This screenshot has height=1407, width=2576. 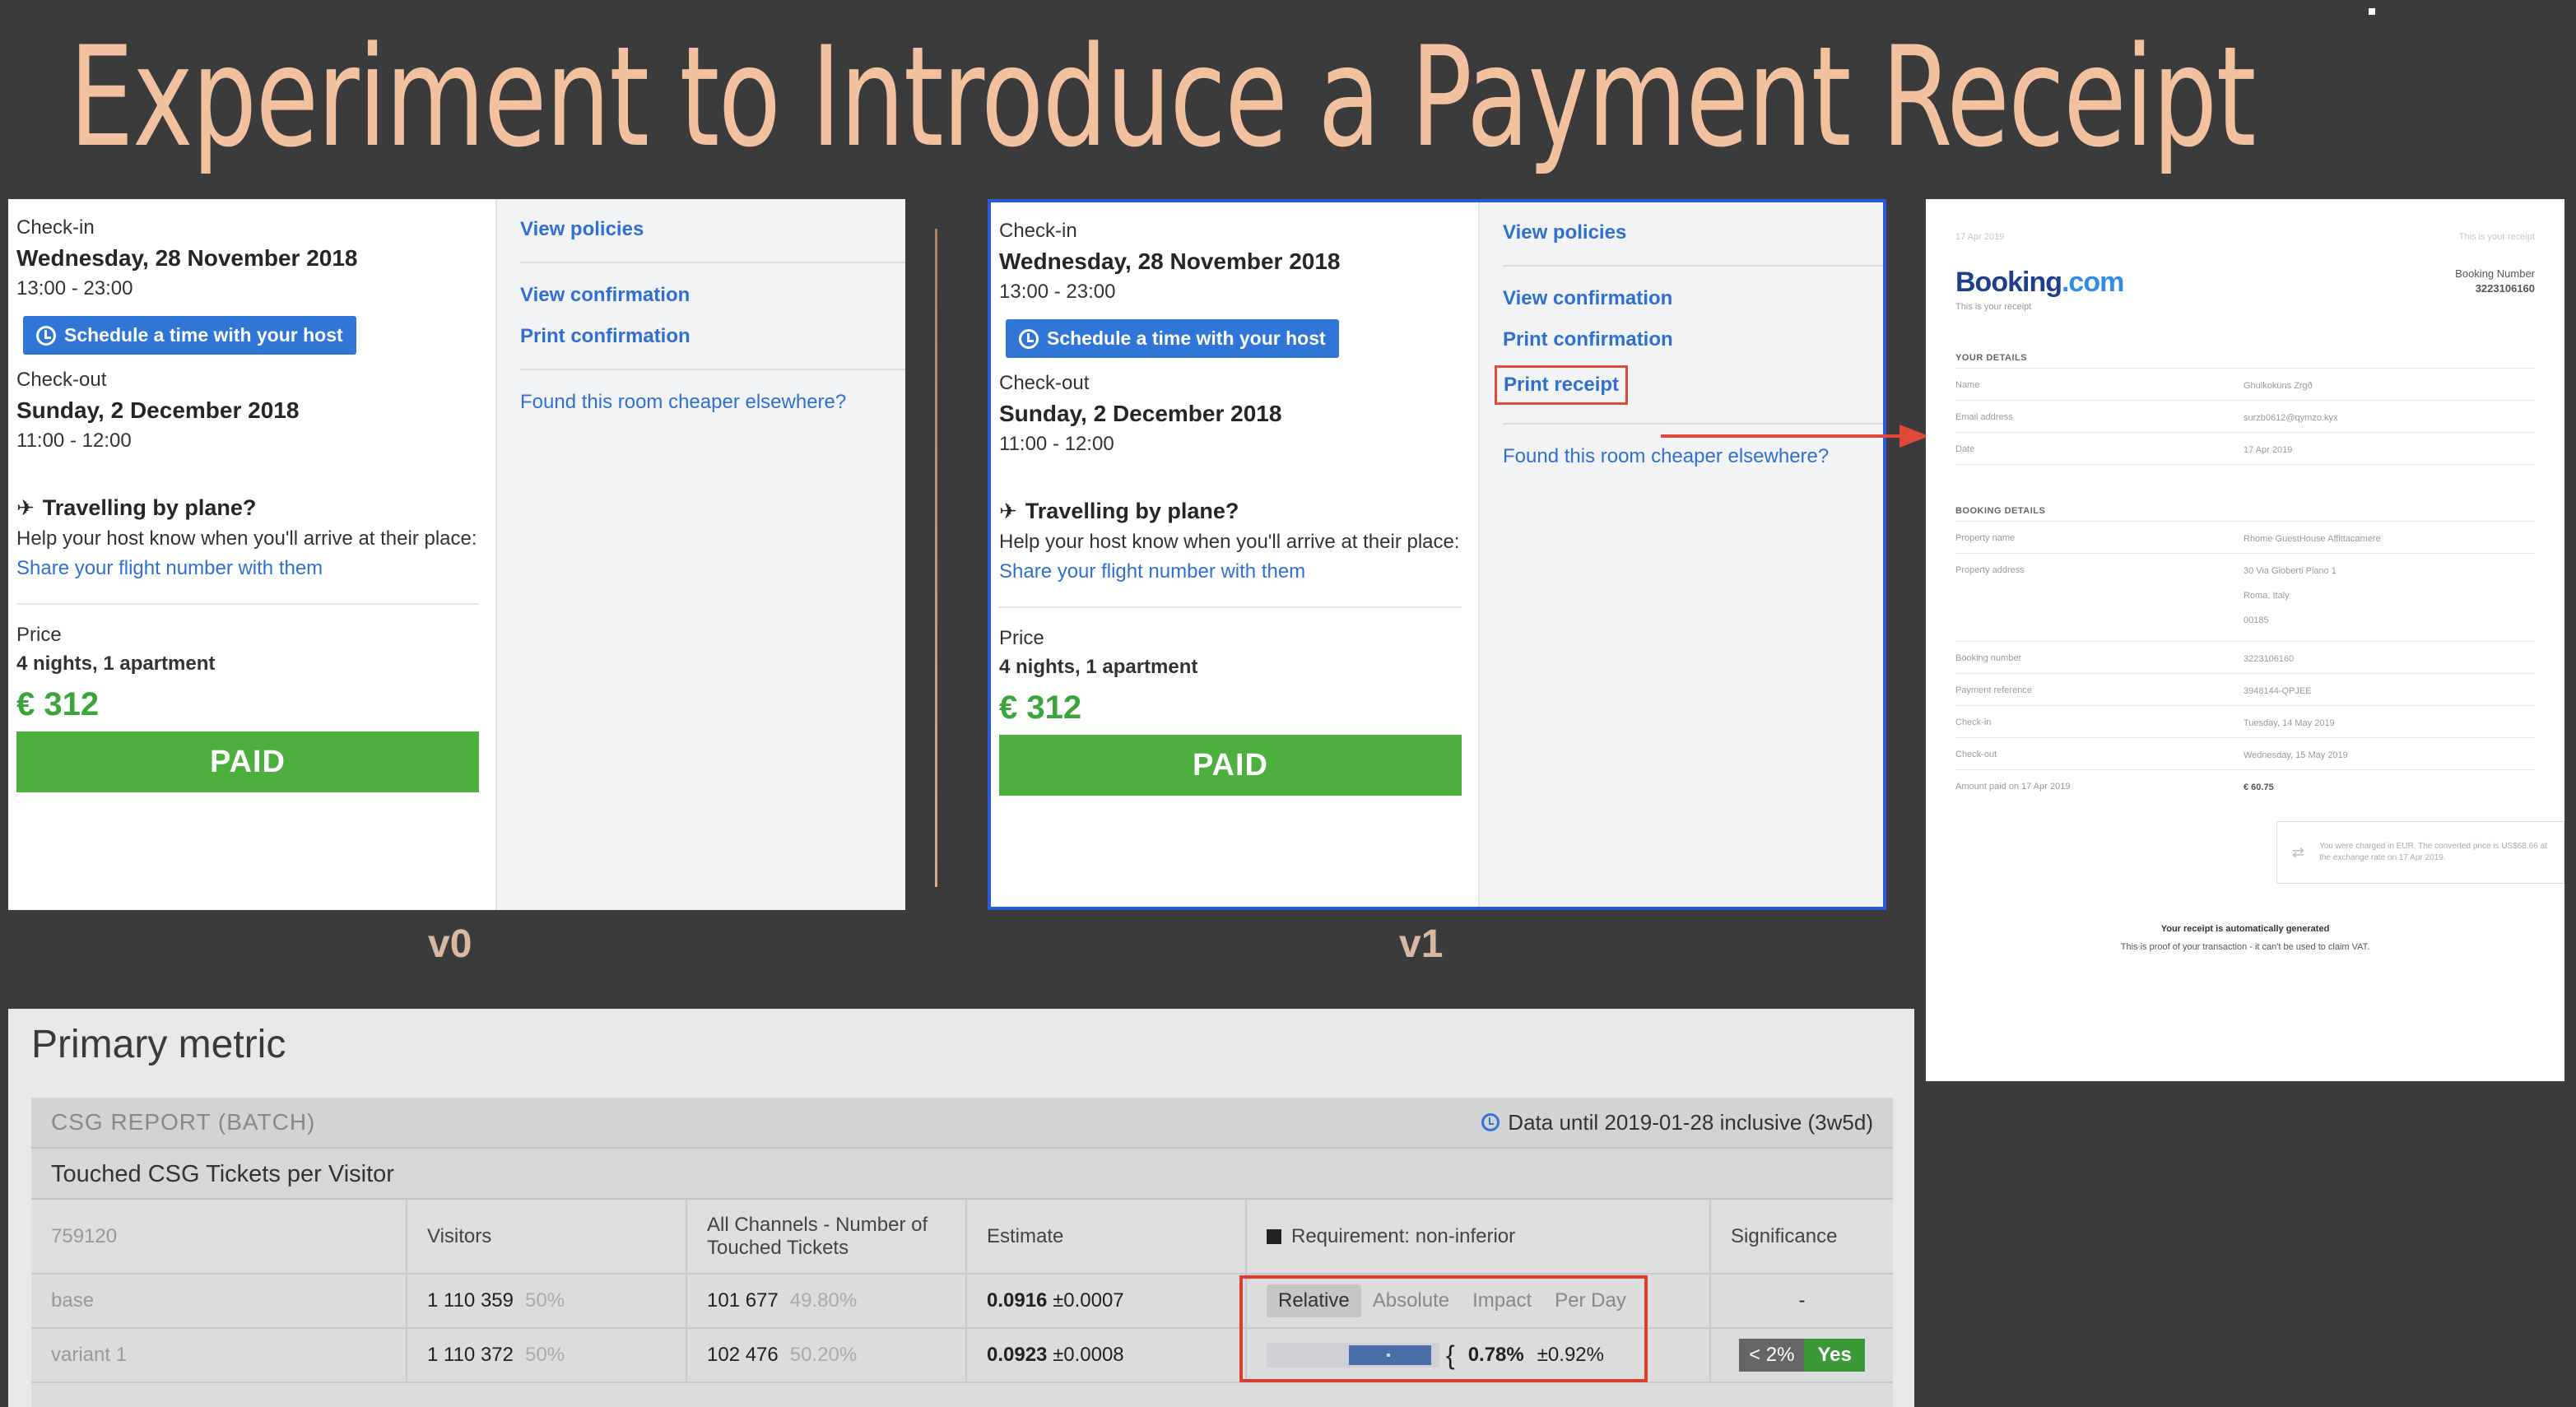 What do you see at coordinates (1106, 1355) in the screenshot?
I see `estimate-cell: 0.0923 ±0.0008` at bounding box center [1106, 1355].